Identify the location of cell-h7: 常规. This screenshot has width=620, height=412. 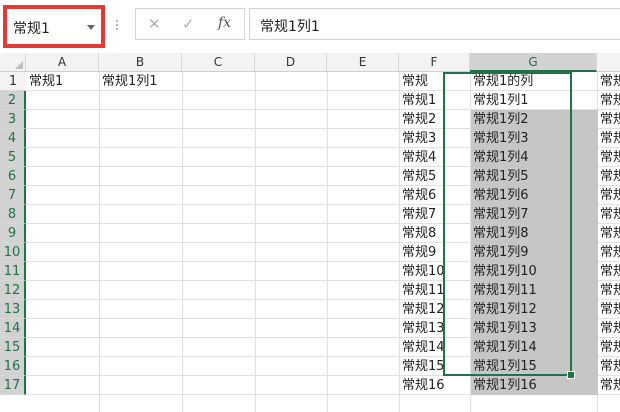
(608, 195).